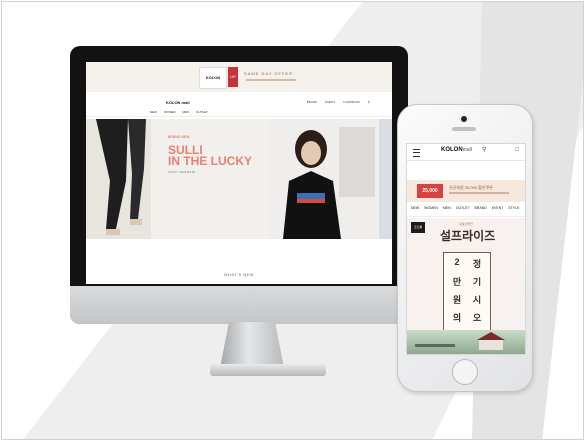 The height and width of the screenshot is (441, 585). Describe the element at coordinates (179, 137) in the screenshot. I see `hero-tag: BRAND NEW` at that location.